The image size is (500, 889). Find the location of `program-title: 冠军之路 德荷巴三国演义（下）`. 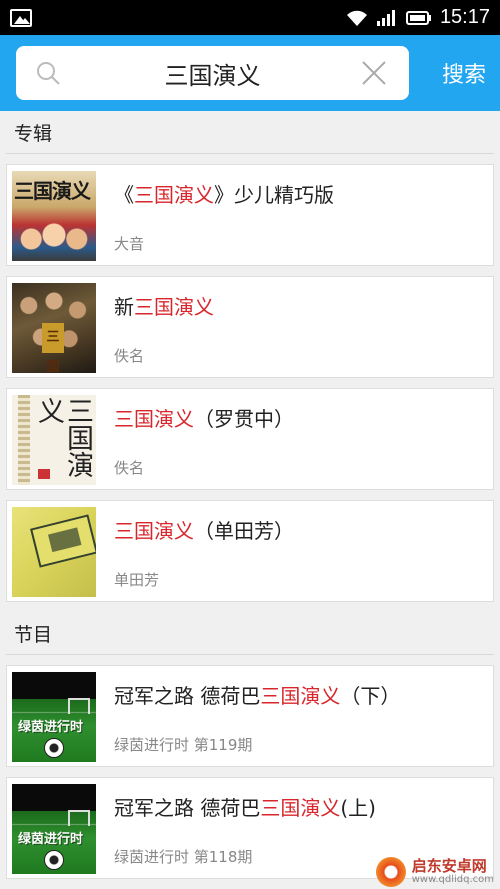

program-title: 冠军之路 德荷巴三国演义（下） is located at coordinates (257, 696).